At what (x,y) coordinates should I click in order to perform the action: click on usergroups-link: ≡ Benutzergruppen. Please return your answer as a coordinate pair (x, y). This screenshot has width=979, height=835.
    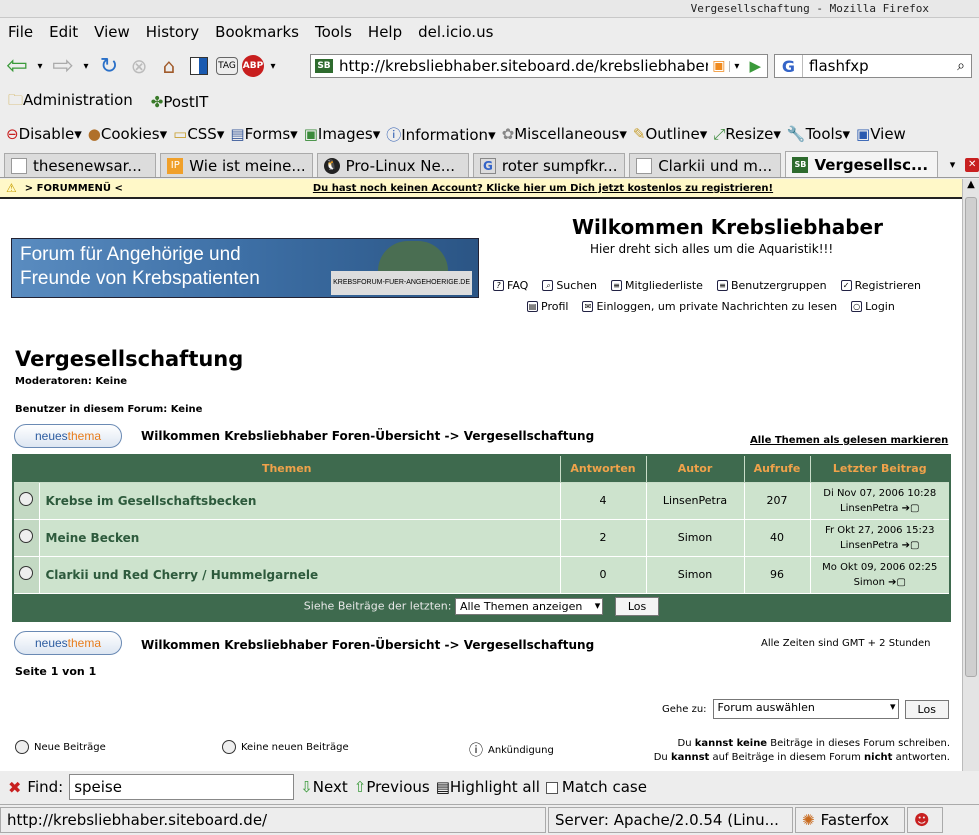
    Looking at the image, I should click on (771, 285).